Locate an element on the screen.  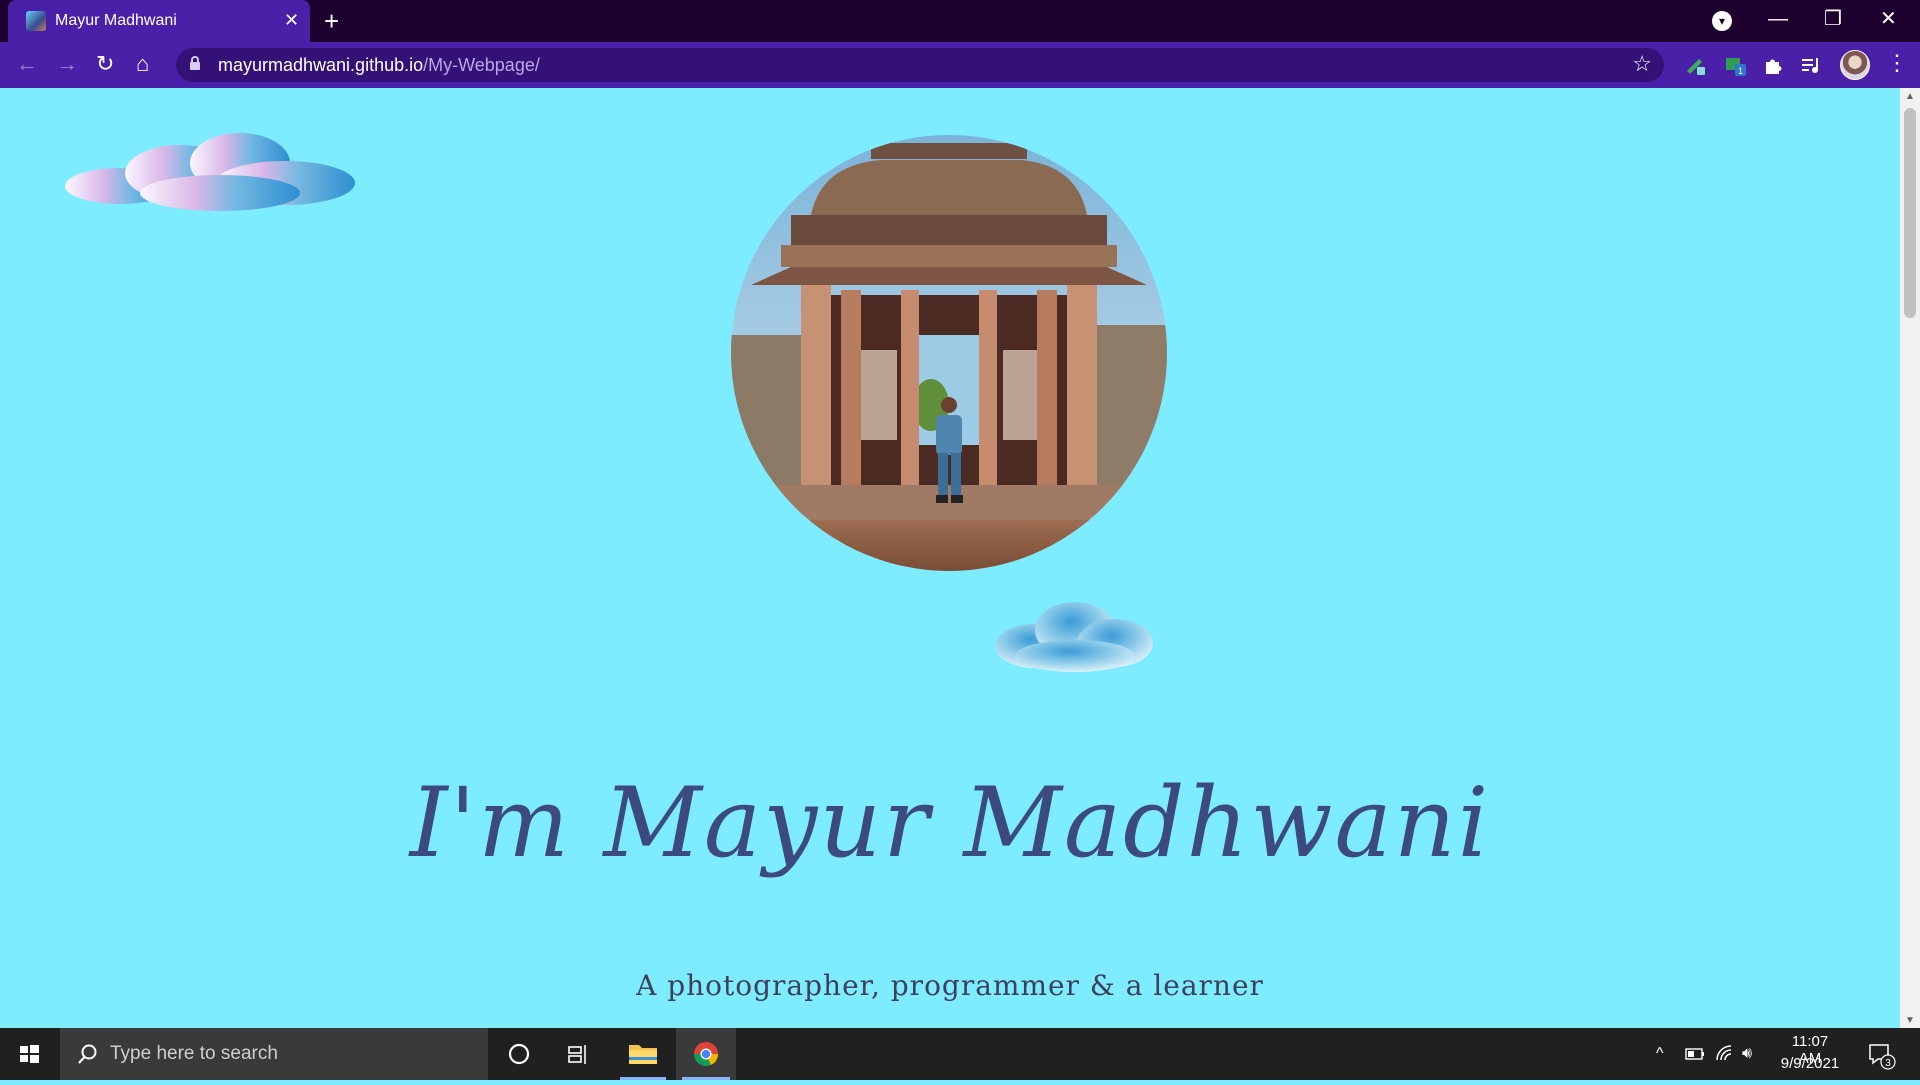
extensions-puzzle-icon is located at coordinates (1773, 65).